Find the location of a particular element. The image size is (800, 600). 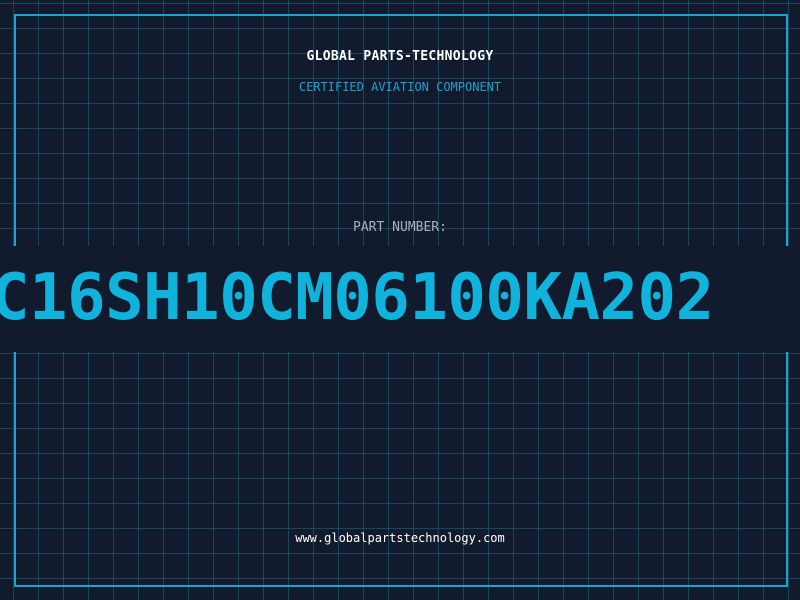

website-url: www.globalpartstechnology.com is located at coordinates (400, 538).